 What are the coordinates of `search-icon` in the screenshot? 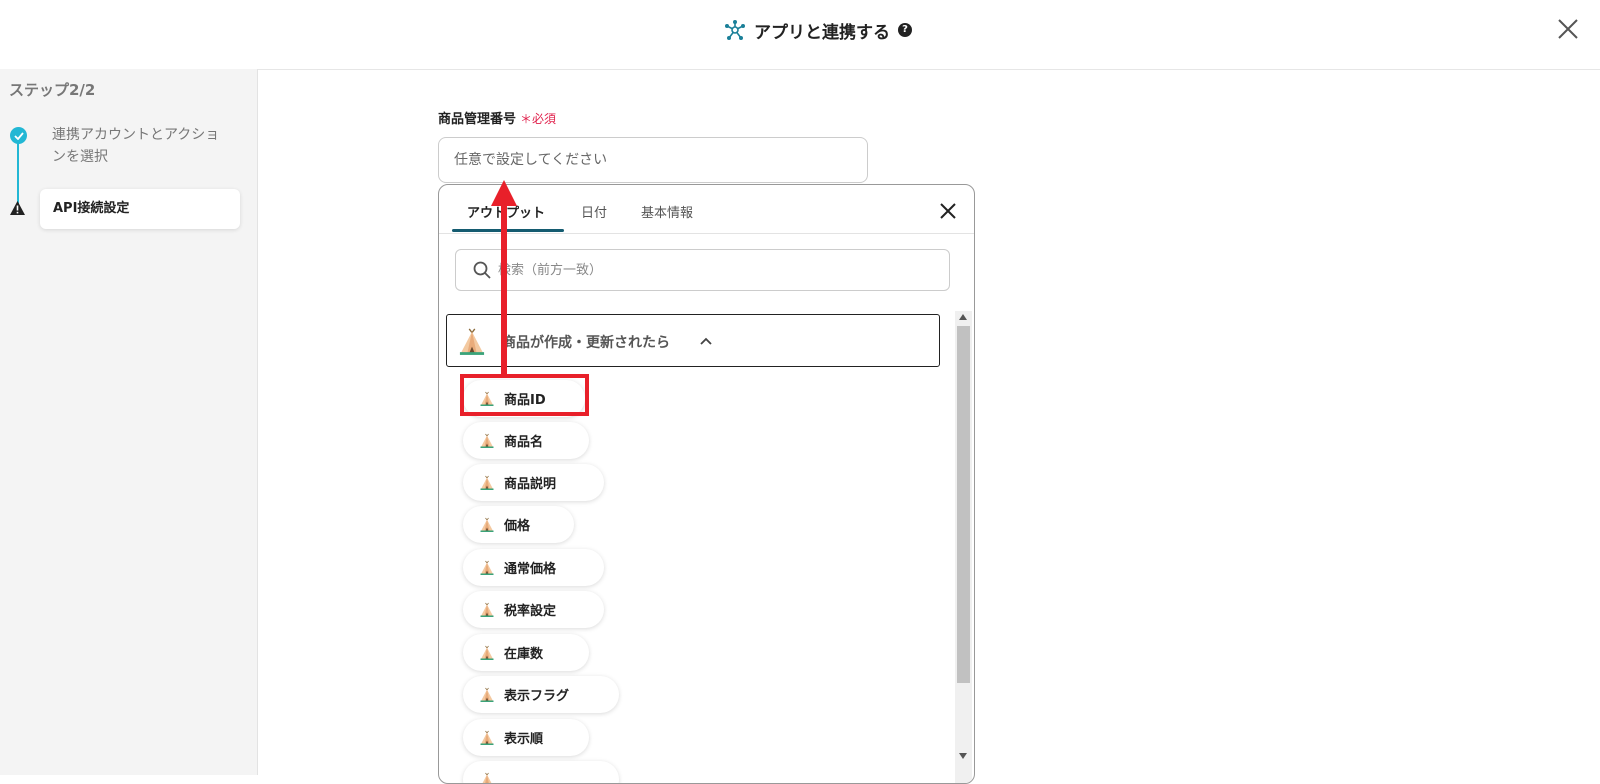 It's located at (482, 270).